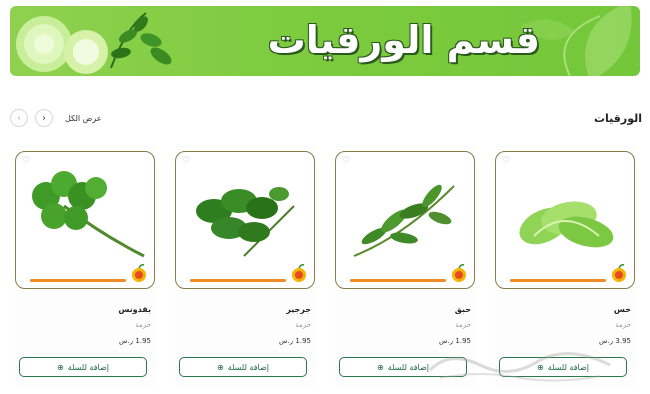 The height and width of the screenshot is (394, 650). What do you see at coordinates (134, 309) in the screenshot?
I see `product-name: بقدونس` at bounding box center [134, 309].